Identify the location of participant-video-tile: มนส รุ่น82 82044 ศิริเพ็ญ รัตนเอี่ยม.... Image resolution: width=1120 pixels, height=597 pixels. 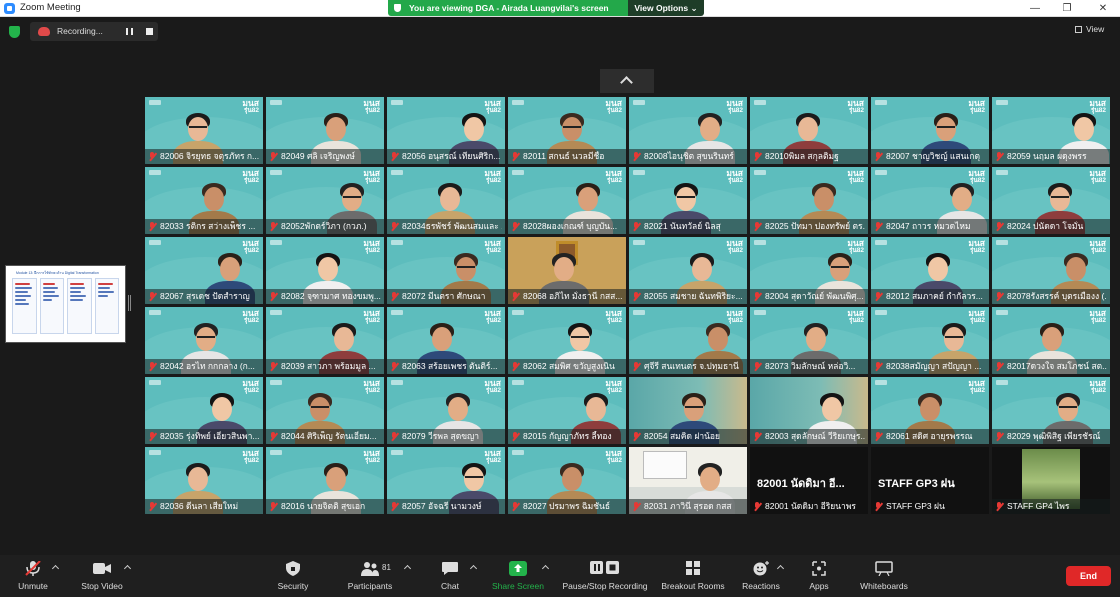
(325, 410).